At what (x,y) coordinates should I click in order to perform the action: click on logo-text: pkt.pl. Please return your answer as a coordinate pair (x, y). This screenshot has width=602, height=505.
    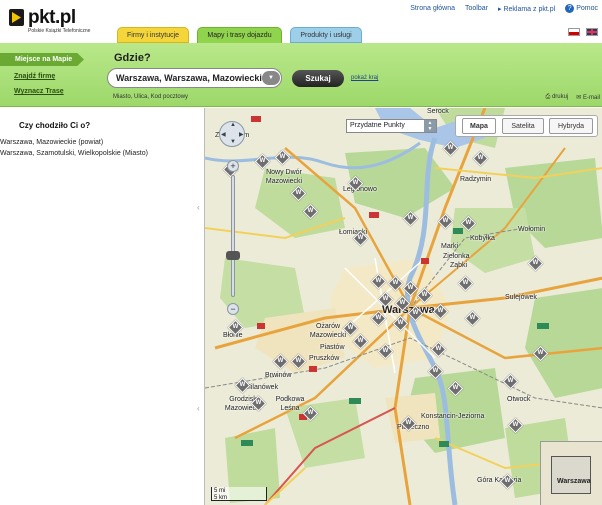
    Looking at the image, I should click on (52, 17).